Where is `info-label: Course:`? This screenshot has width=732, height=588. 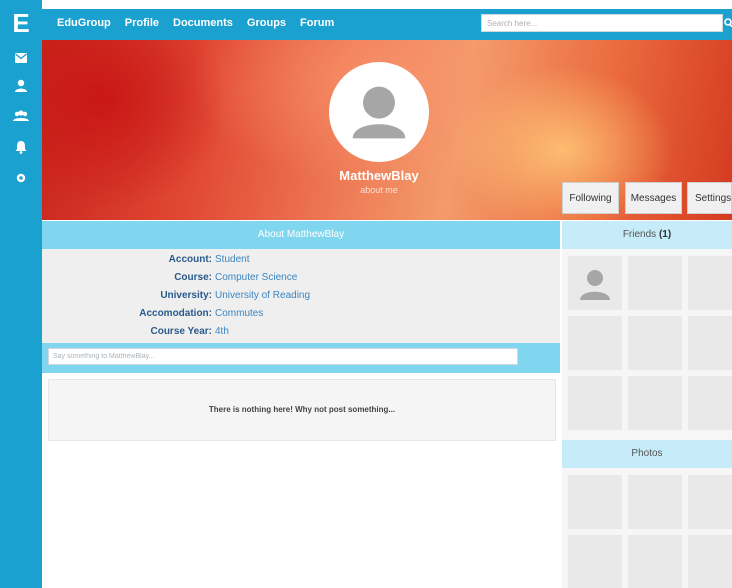
info-label: Course: is located at coordinates (193, 277).